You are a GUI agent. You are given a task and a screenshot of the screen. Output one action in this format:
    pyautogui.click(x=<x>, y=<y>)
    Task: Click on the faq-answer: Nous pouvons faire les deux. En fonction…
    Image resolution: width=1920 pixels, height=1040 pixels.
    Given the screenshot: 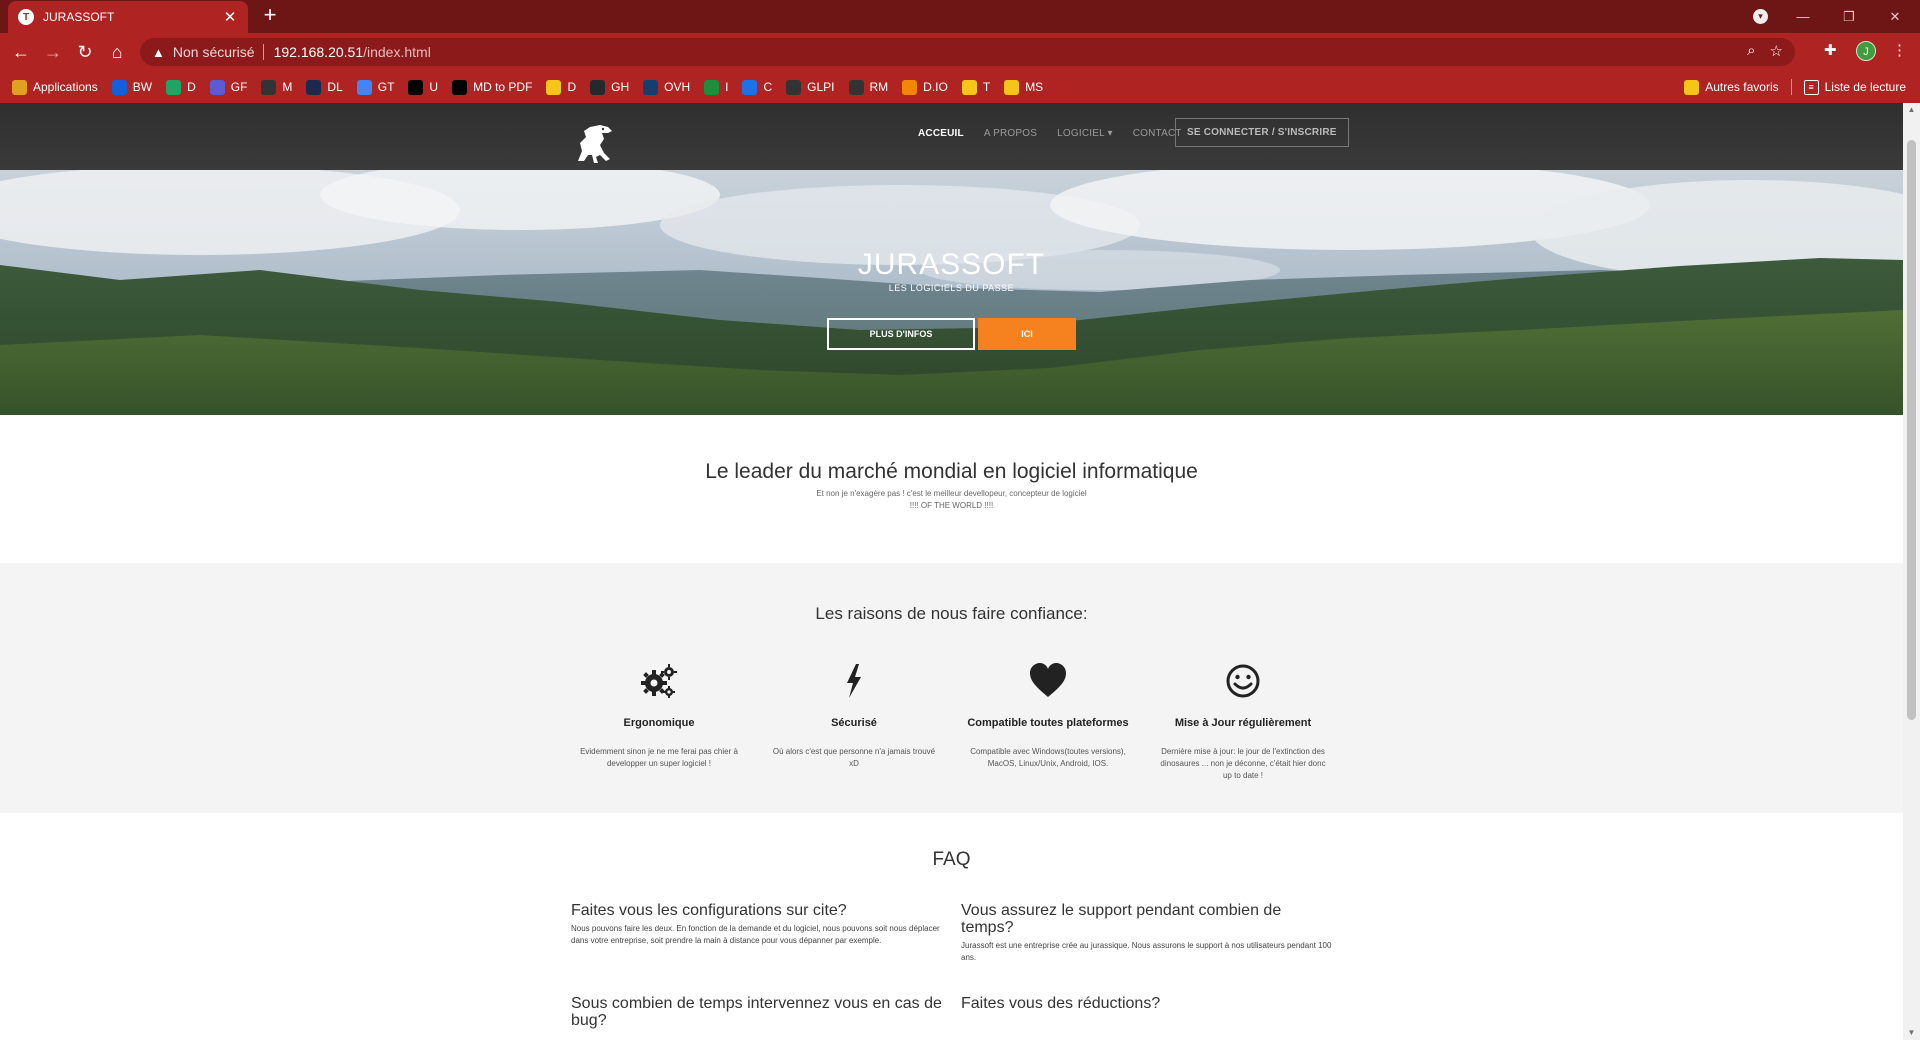 What is the action you would take?
    pyautogui.click(x=755, y=934)
    